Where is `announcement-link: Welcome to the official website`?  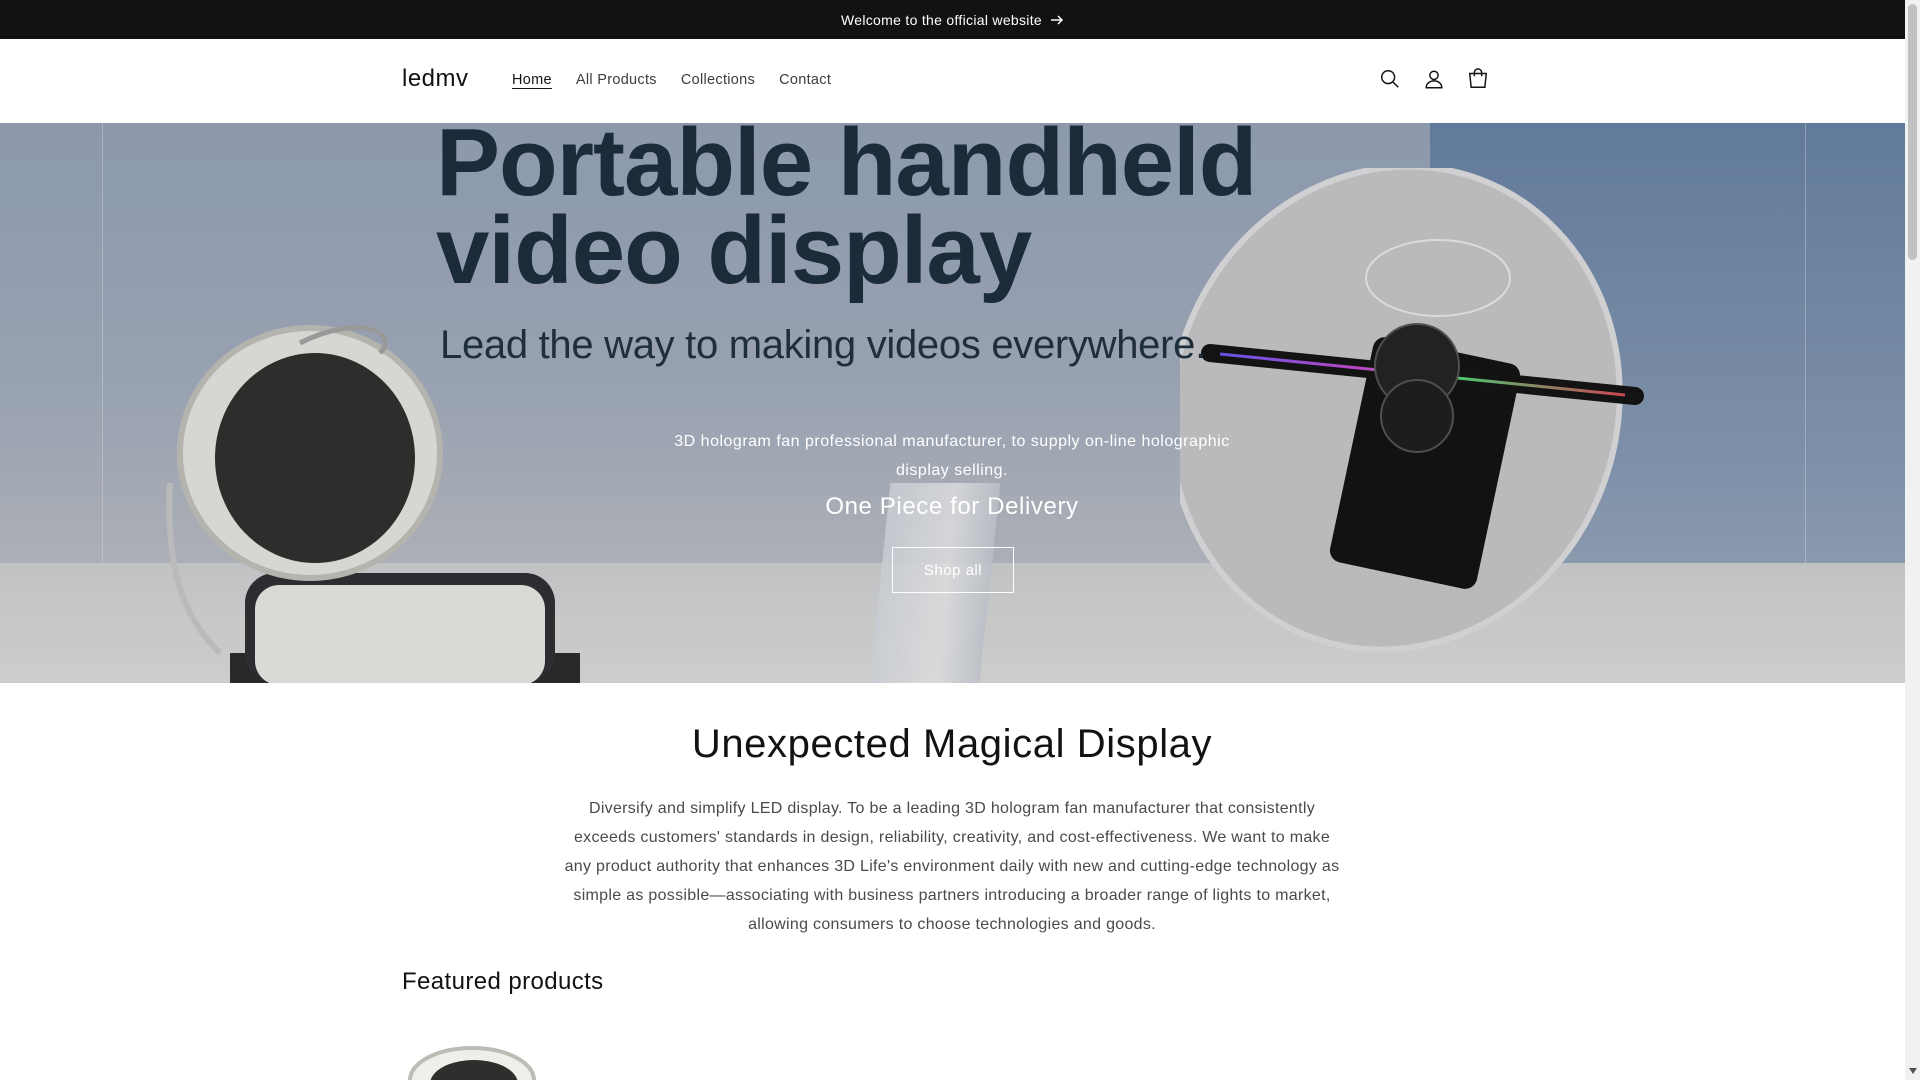
announcement-link: Welcome to the official website is located at coordinates (952, 20).